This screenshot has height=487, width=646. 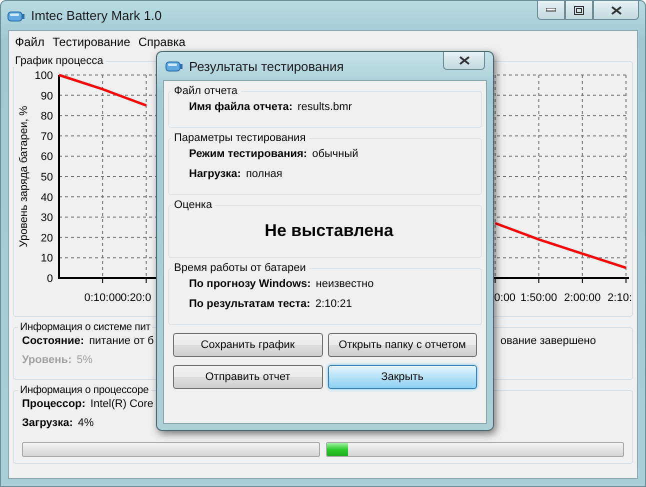 I want to click on state-value: питание от б, so click(x=121, y=341).